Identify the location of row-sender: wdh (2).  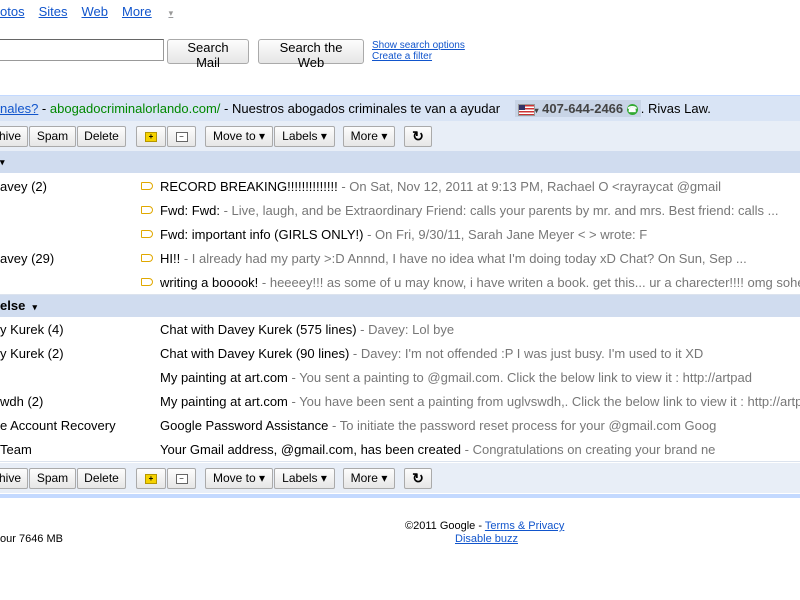
(22, 401).